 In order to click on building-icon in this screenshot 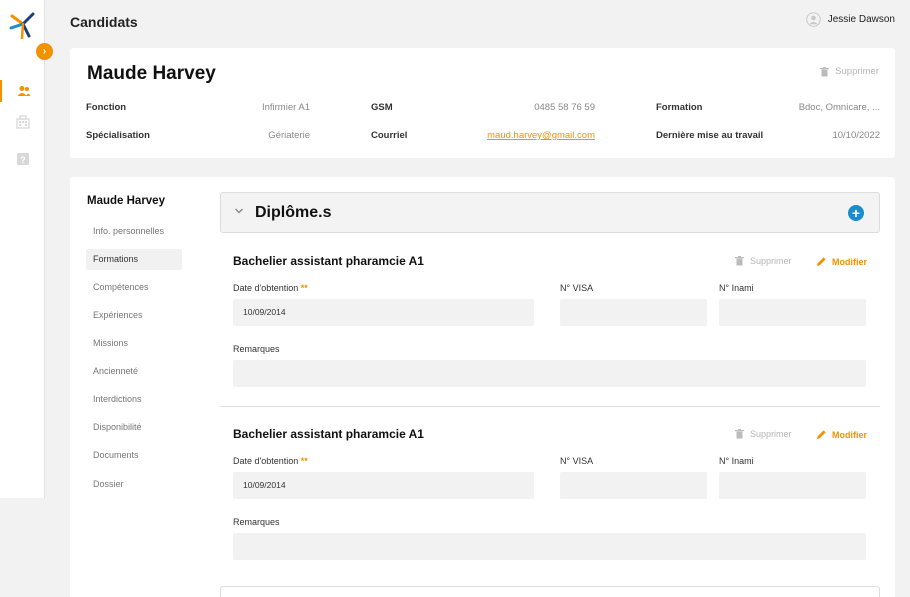, I will do `click(22, 122)`.